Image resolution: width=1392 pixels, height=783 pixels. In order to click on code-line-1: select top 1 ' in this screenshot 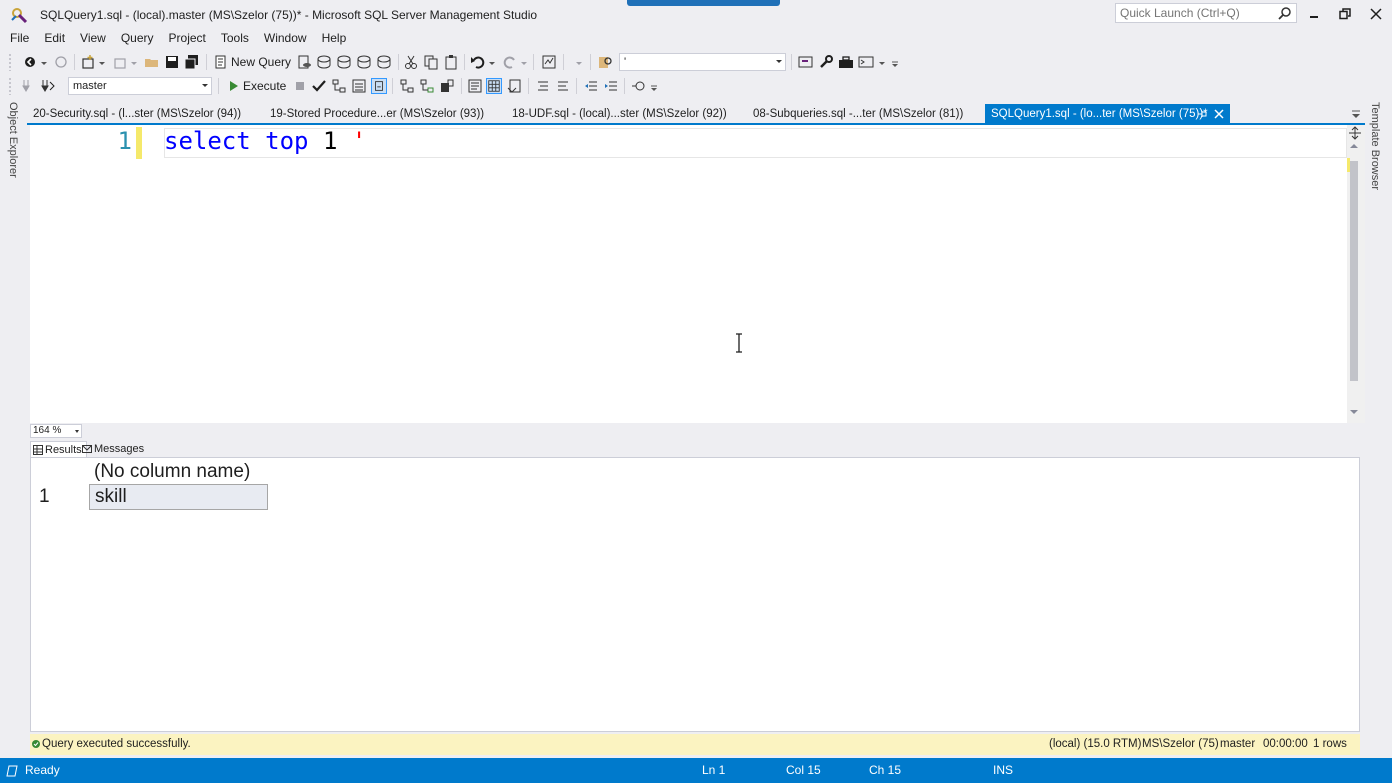, I will do `click(265, 141)`.